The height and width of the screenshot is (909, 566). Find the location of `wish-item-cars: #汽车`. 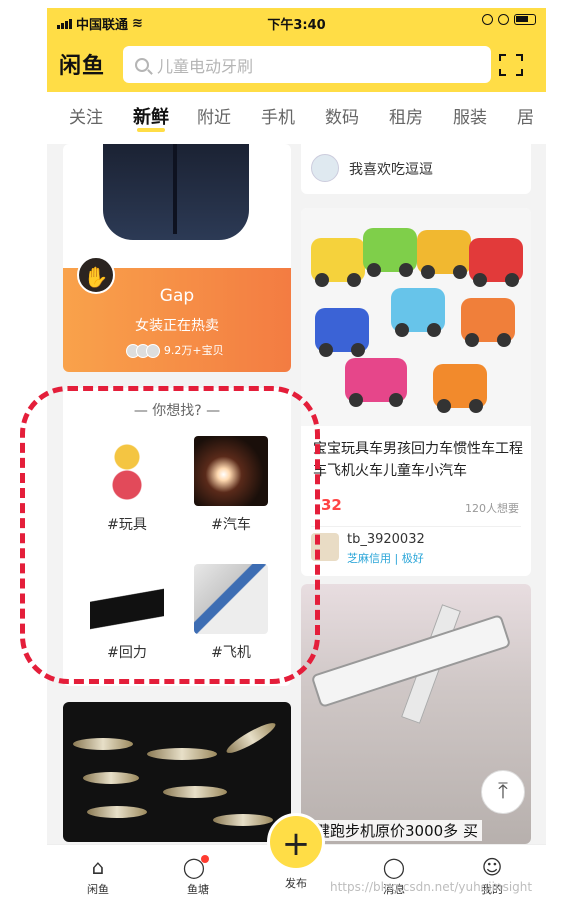

wish-item-cars: #汽车 is located at coordinates (231, 485).